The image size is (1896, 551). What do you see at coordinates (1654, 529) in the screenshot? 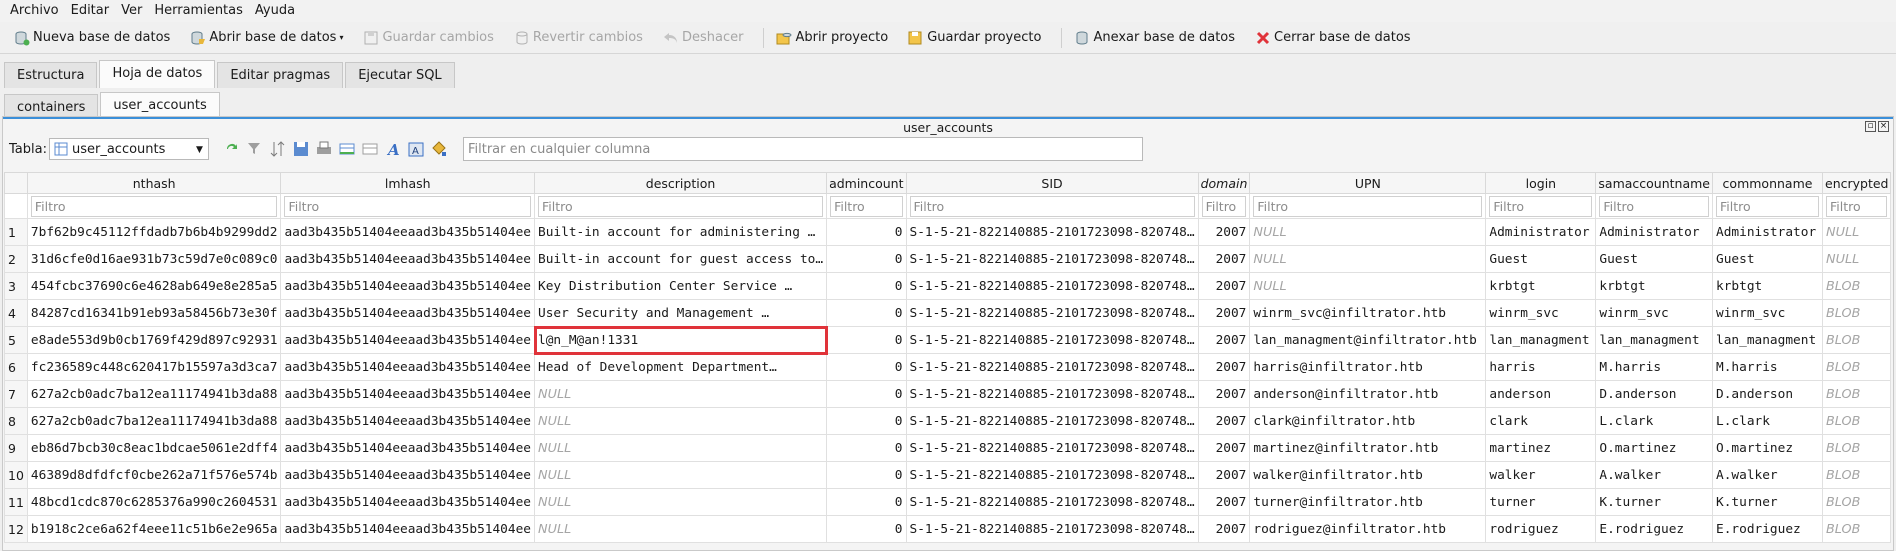
I see `table-cell: E.rodriguez` at bounding box center [1654, 529].